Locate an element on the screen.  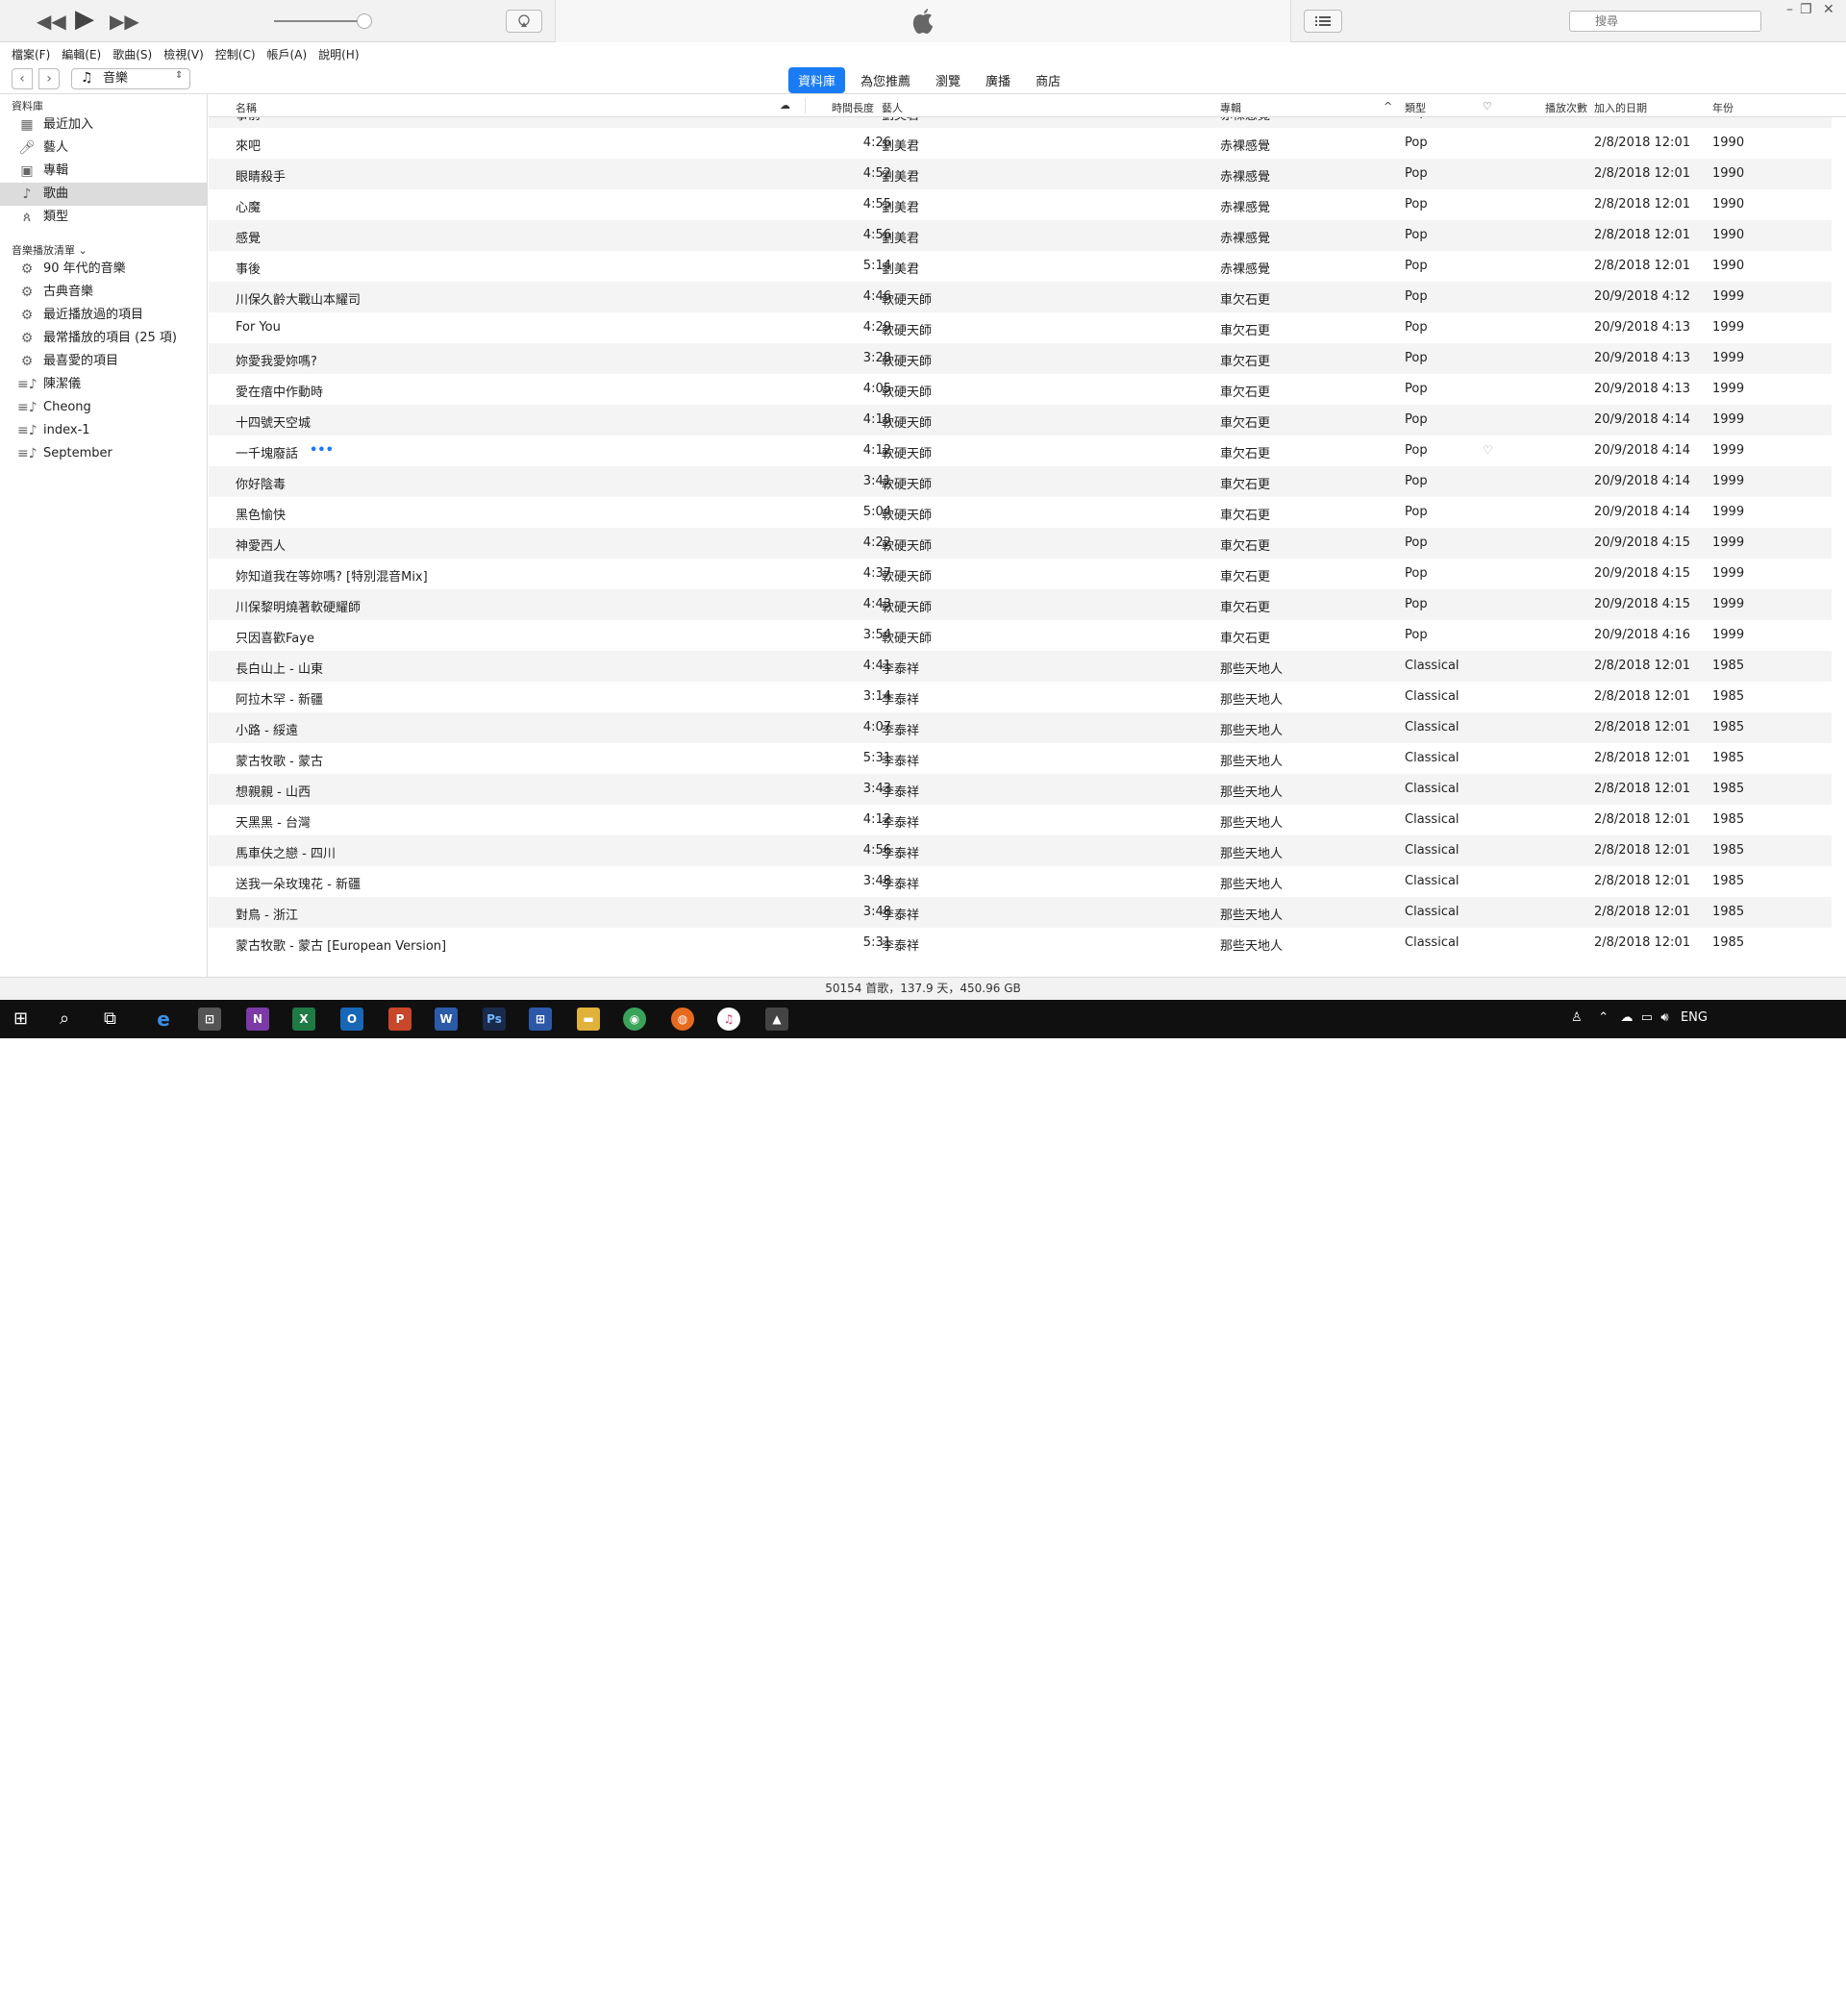
sidebar-playlist-cheong: ≡♪ Cheong is located at coordinates (103, 407).